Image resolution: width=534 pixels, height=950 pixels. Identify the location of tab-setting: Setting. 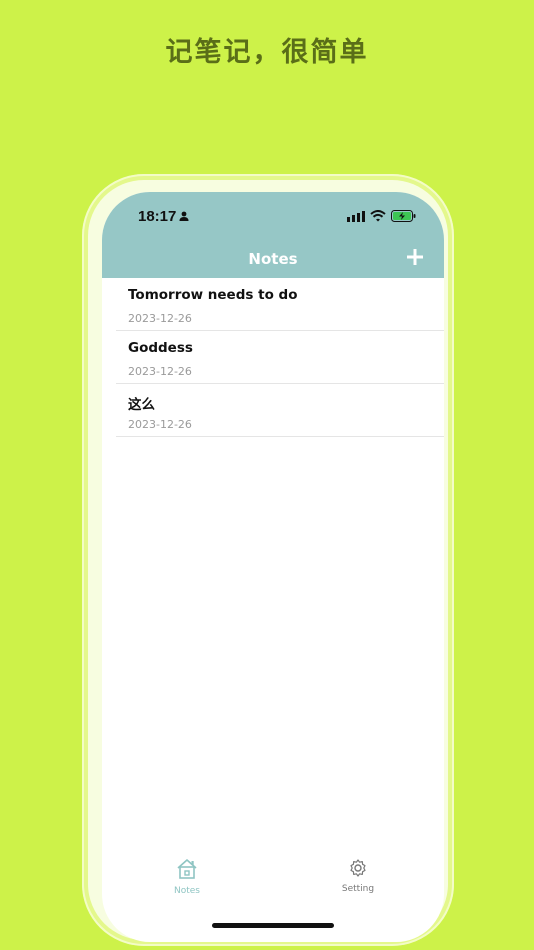
(358, 876).